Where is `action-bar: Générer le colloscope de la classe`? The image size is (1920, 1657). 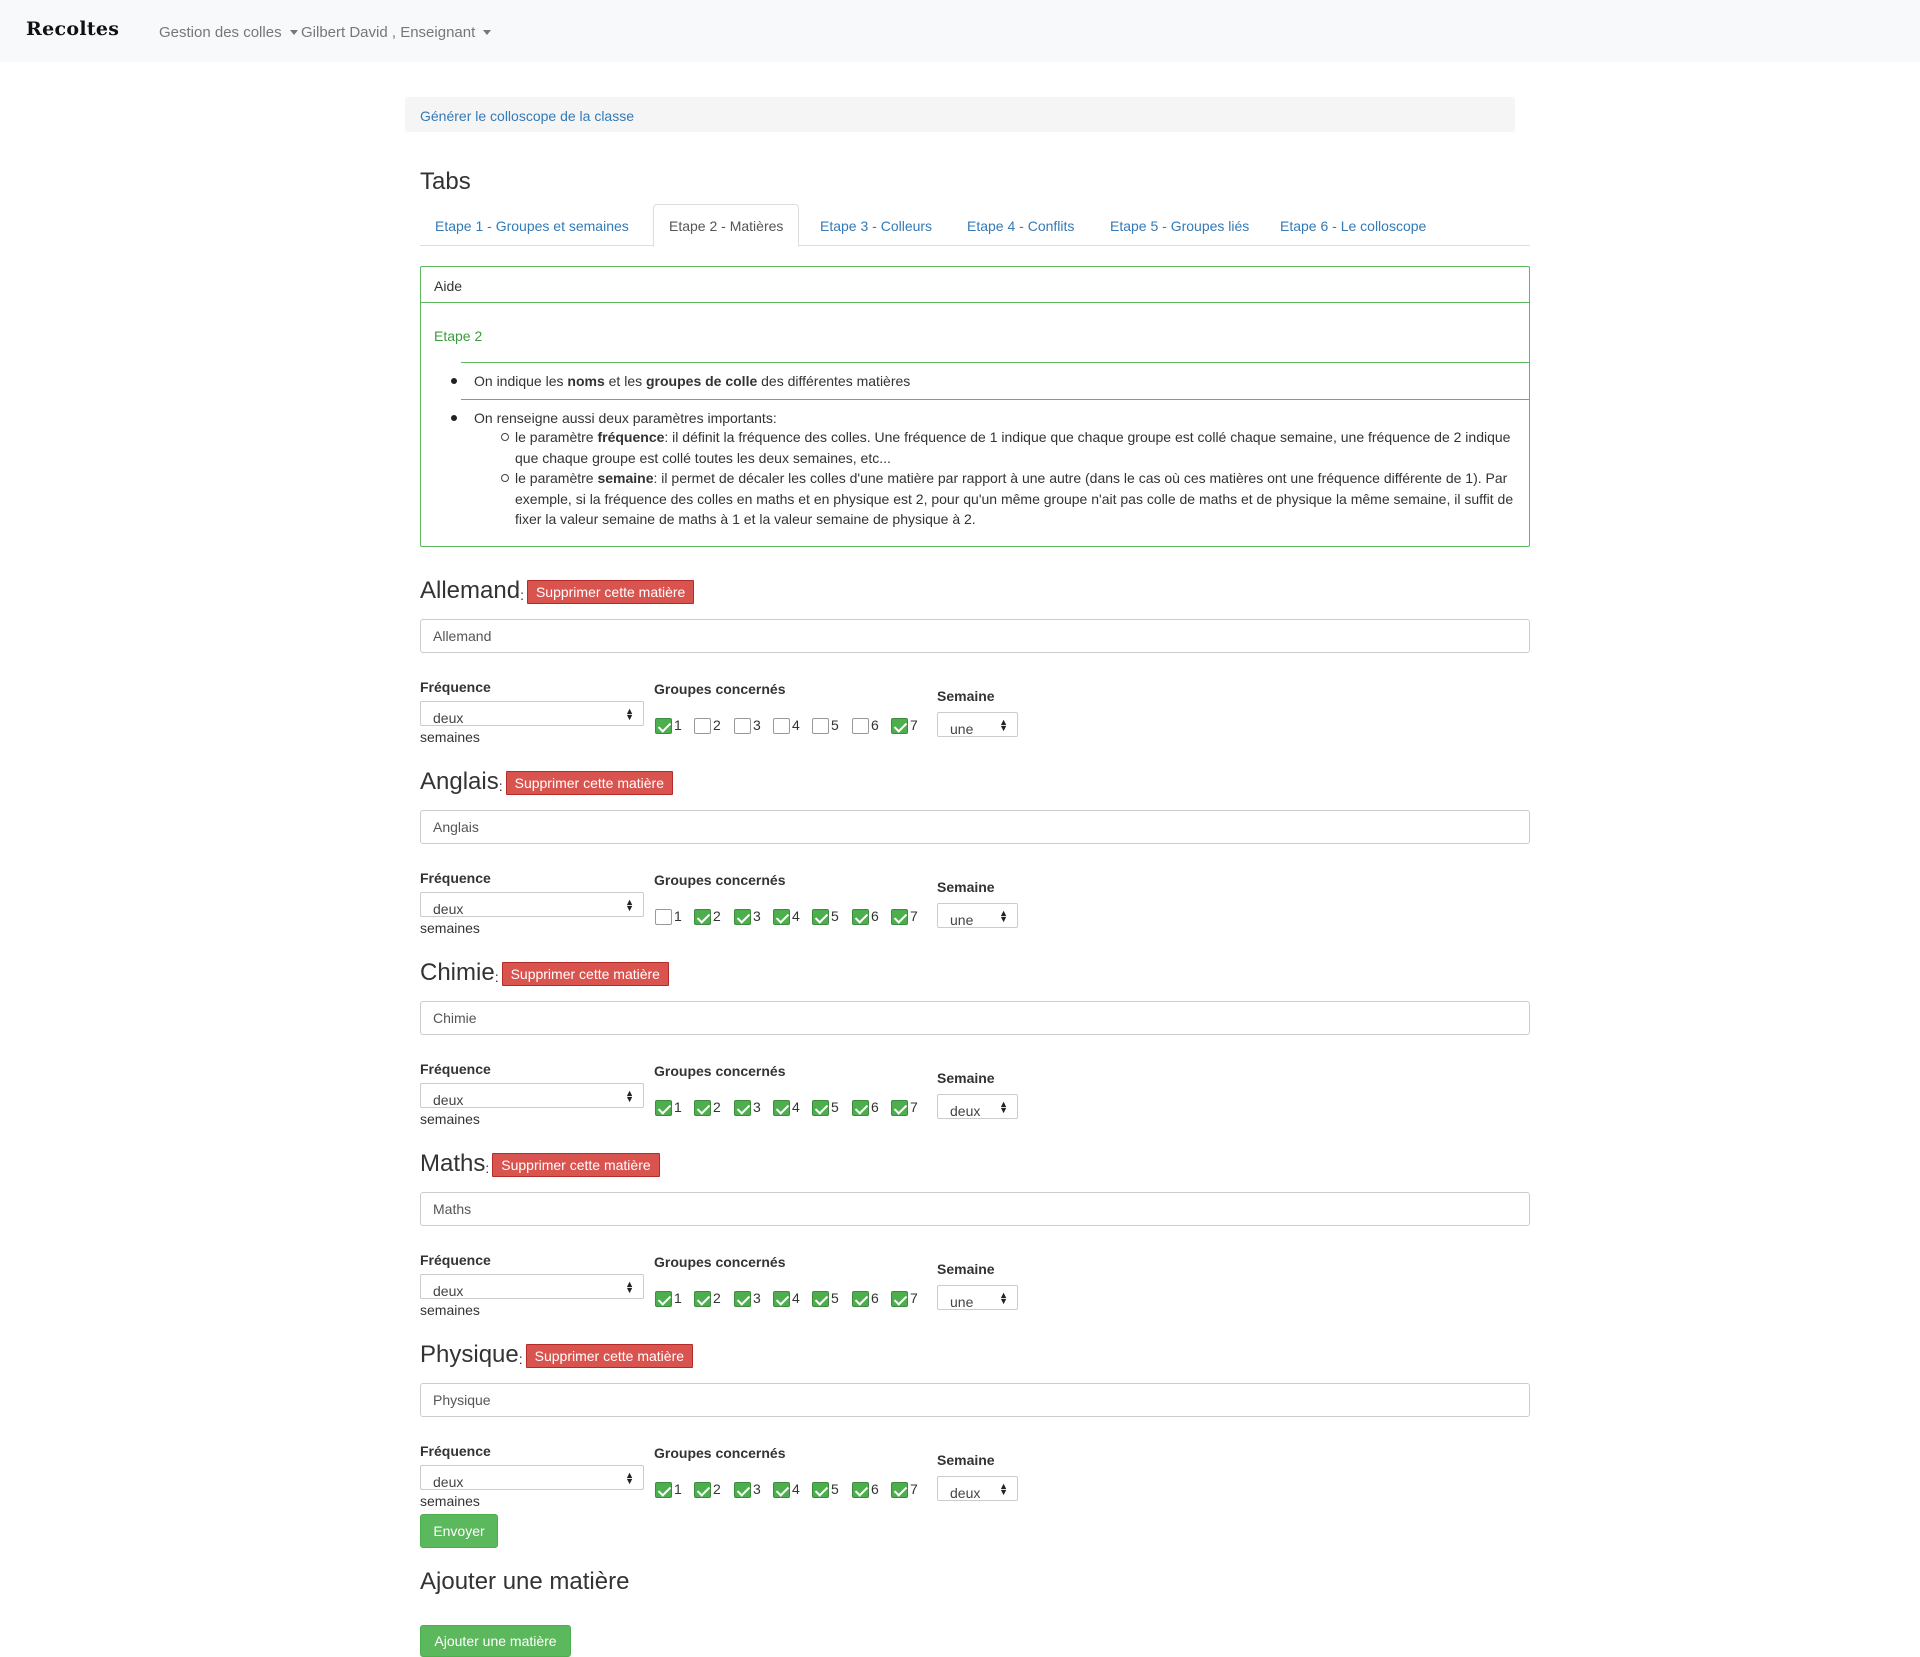 action-bar: Générer le colloscope de la classe is located at coordinates (960, 114).